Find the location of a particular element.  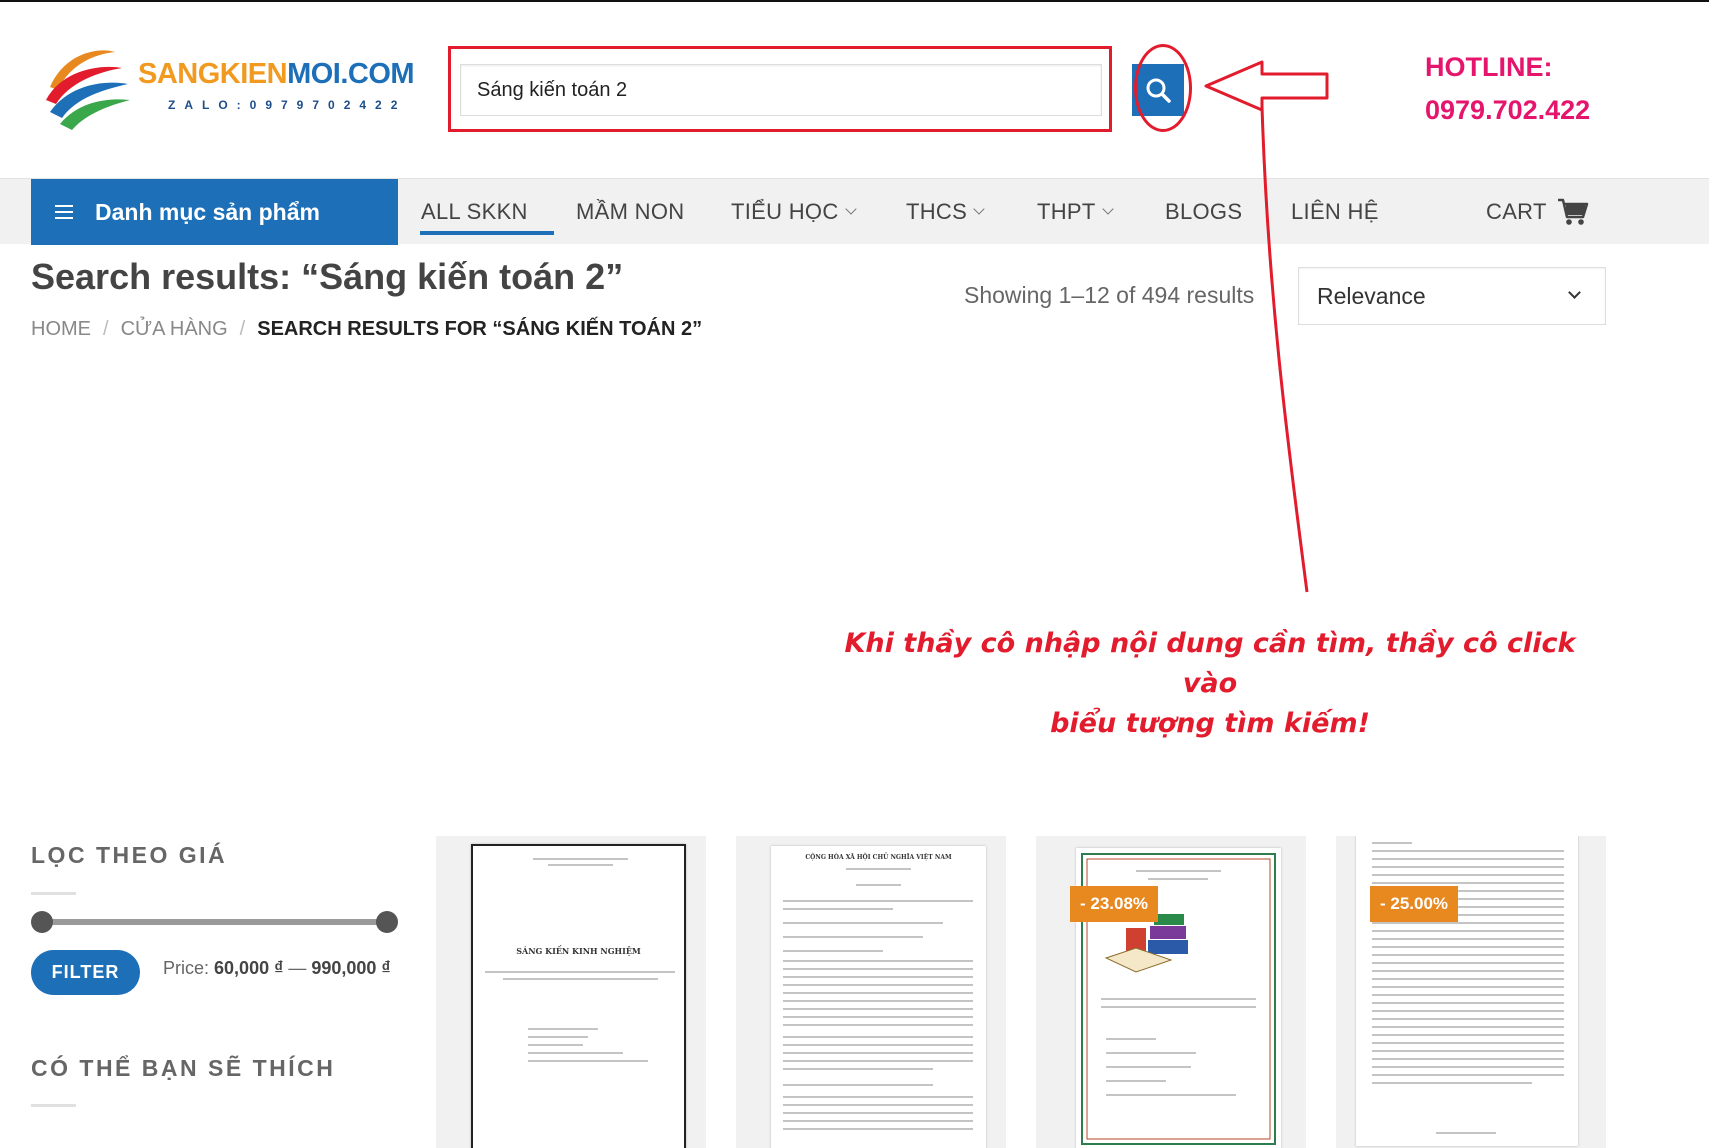

site-logo: SANGKIENMOI.COM ZALO:0979702422 is located at coordinates (230, 92).